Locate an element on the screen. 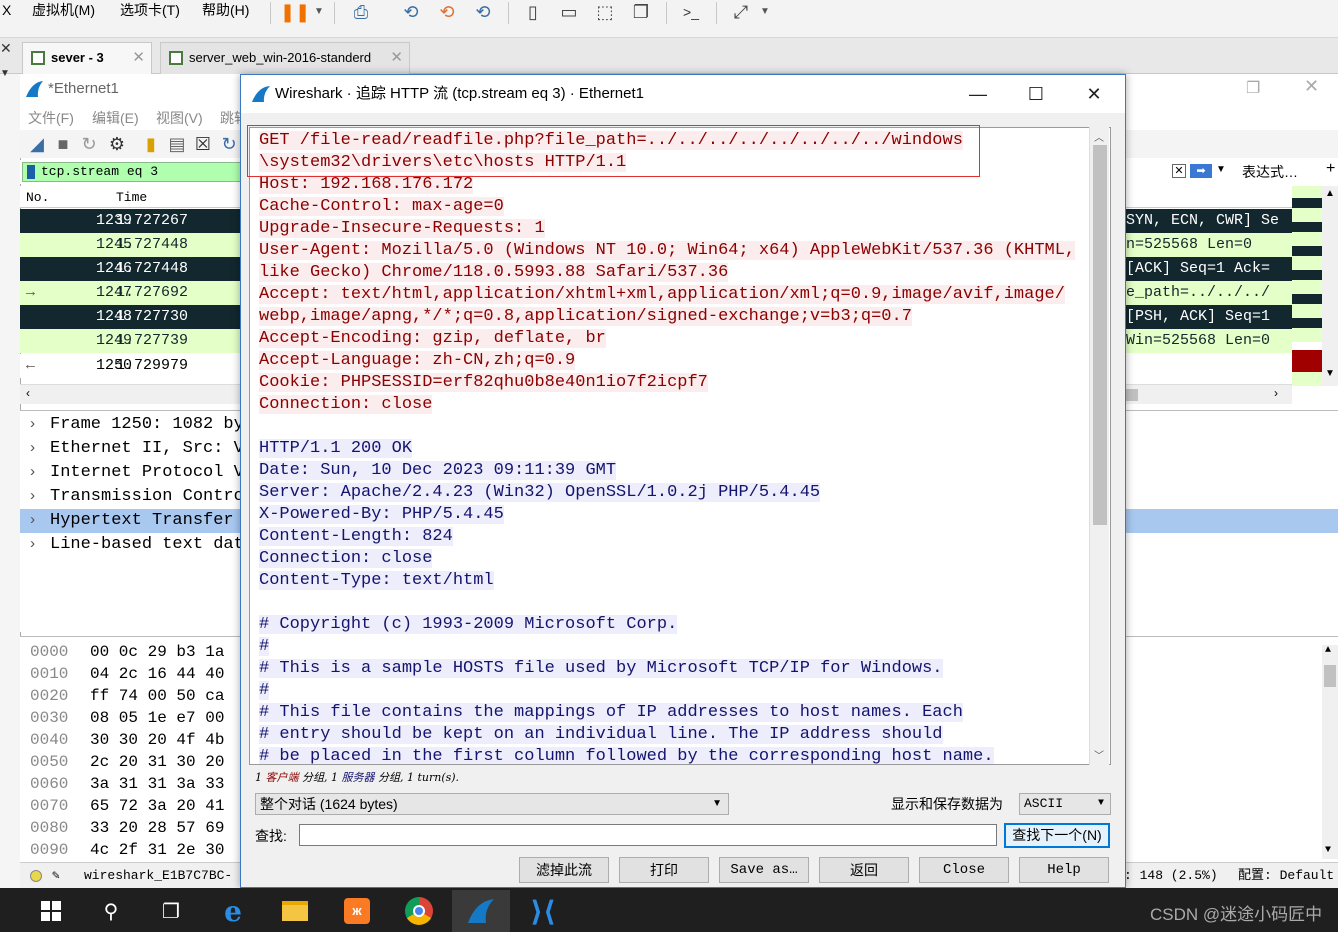  detail-row-text: › Line-based text dat is located at coordinates (136, 545).